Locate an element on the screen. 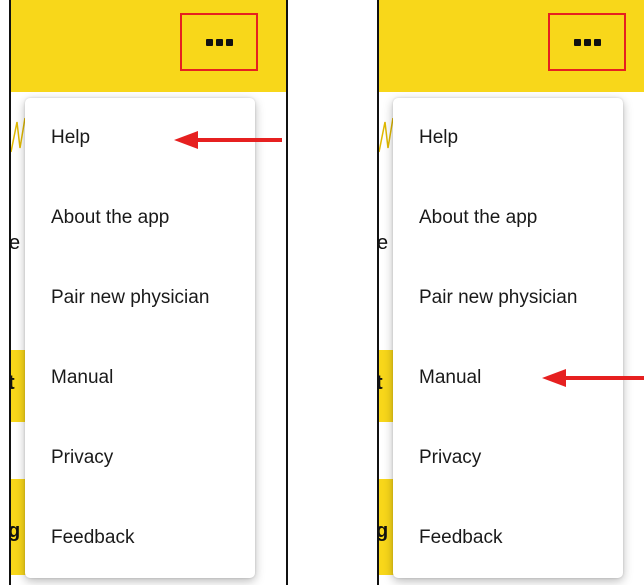 Image resolution: width=644 pixels, height=585 pixels. menu-item-manual: Manual is located at coordinates (140, 378).